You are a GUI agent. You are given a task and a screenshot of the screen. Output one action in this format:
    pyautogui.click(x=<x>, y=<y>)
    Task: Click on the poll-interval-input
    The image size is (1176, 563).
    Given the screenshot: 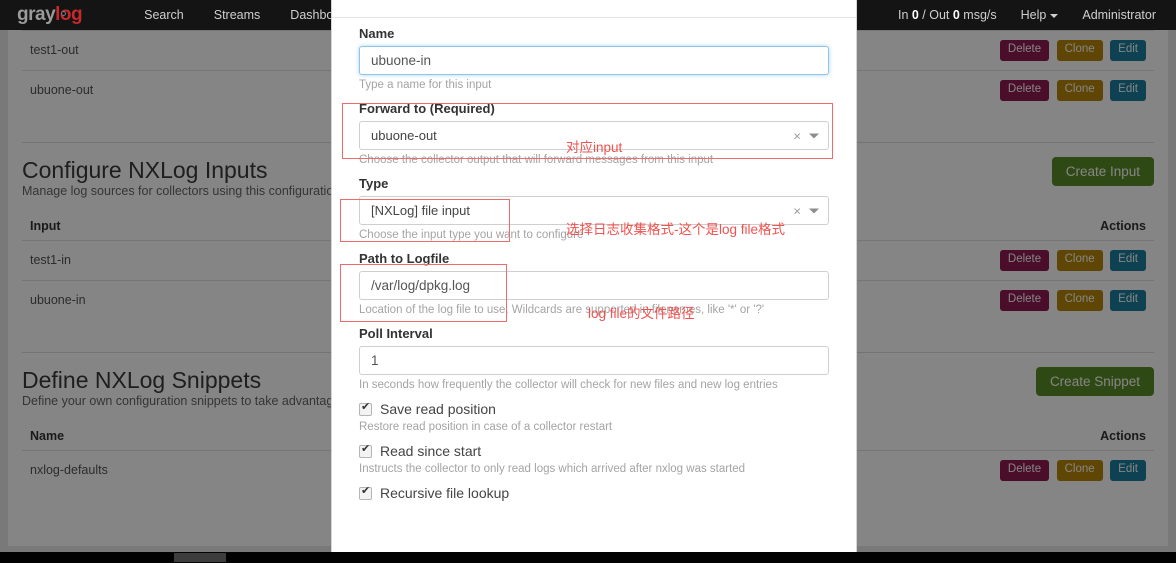 What is the action you would take?
    pyautogui.click(x=594, y=360)
    